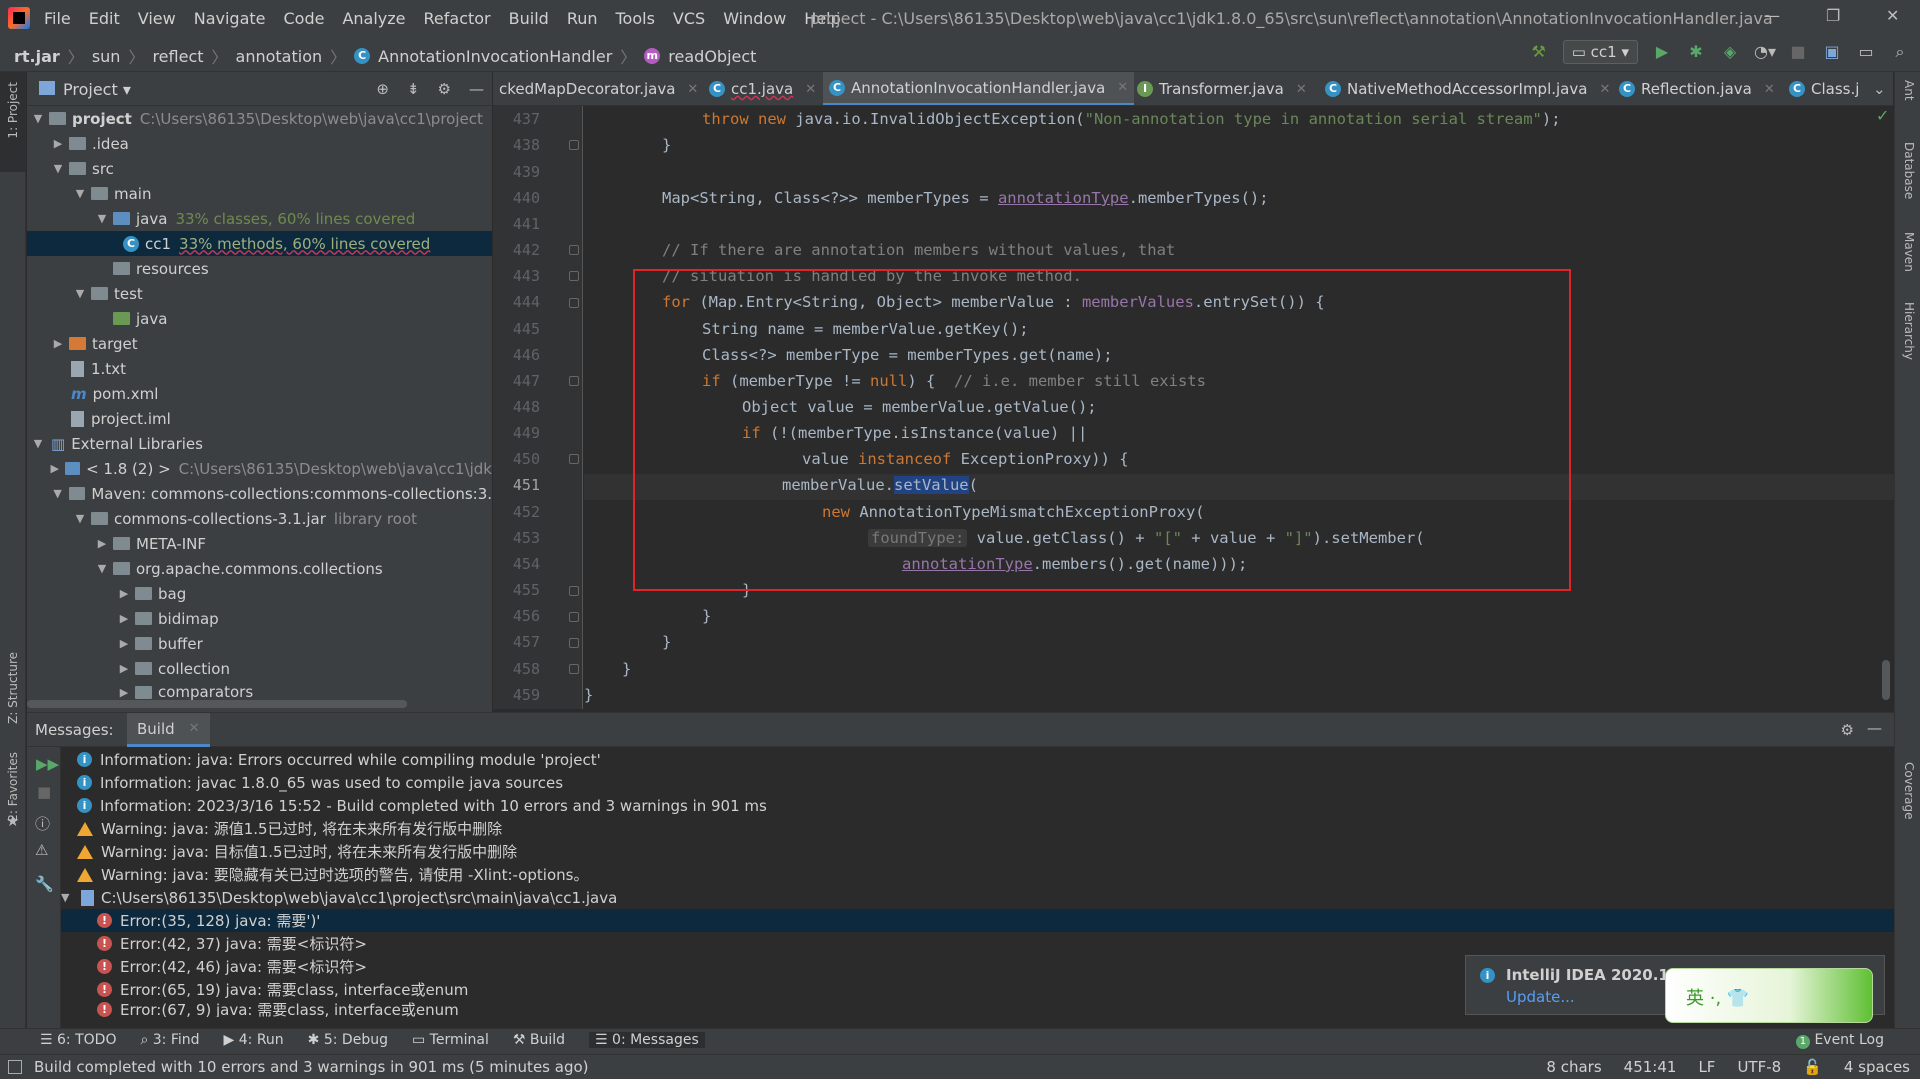 This screenshot has height=1079, width=1920. I want to click on crumb-sun: sun, so click(106, 56).